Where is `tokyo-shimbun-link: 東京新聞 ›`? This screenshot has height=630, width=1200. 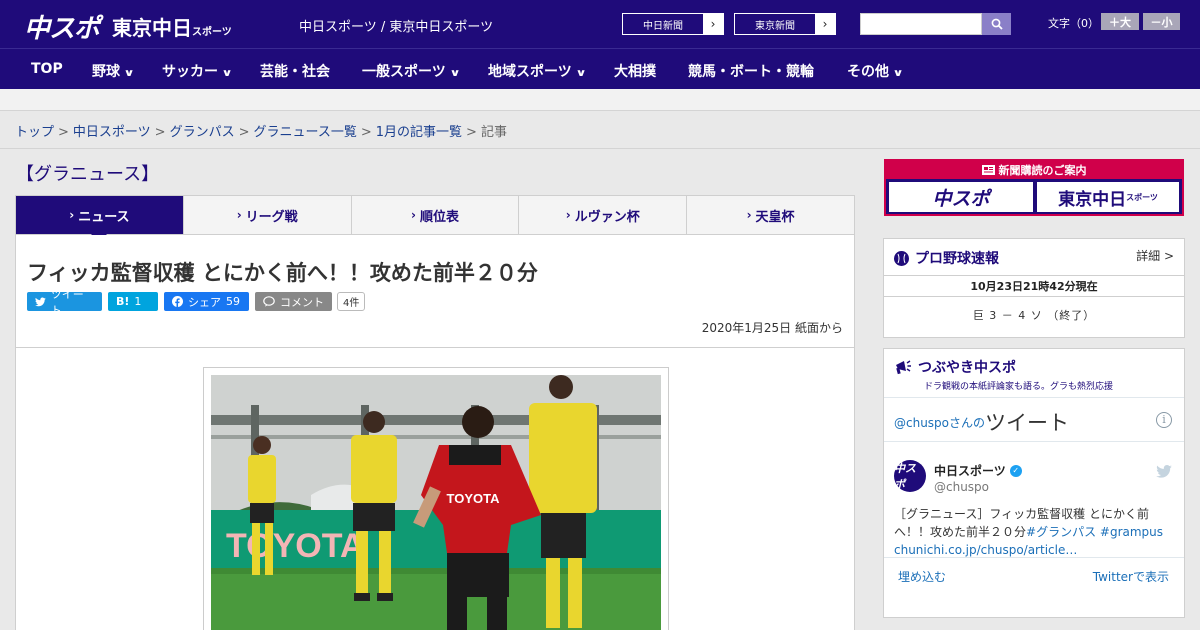
tokyo-shimbun-link: 東京新聞 › is located at coordinates (785, 24).